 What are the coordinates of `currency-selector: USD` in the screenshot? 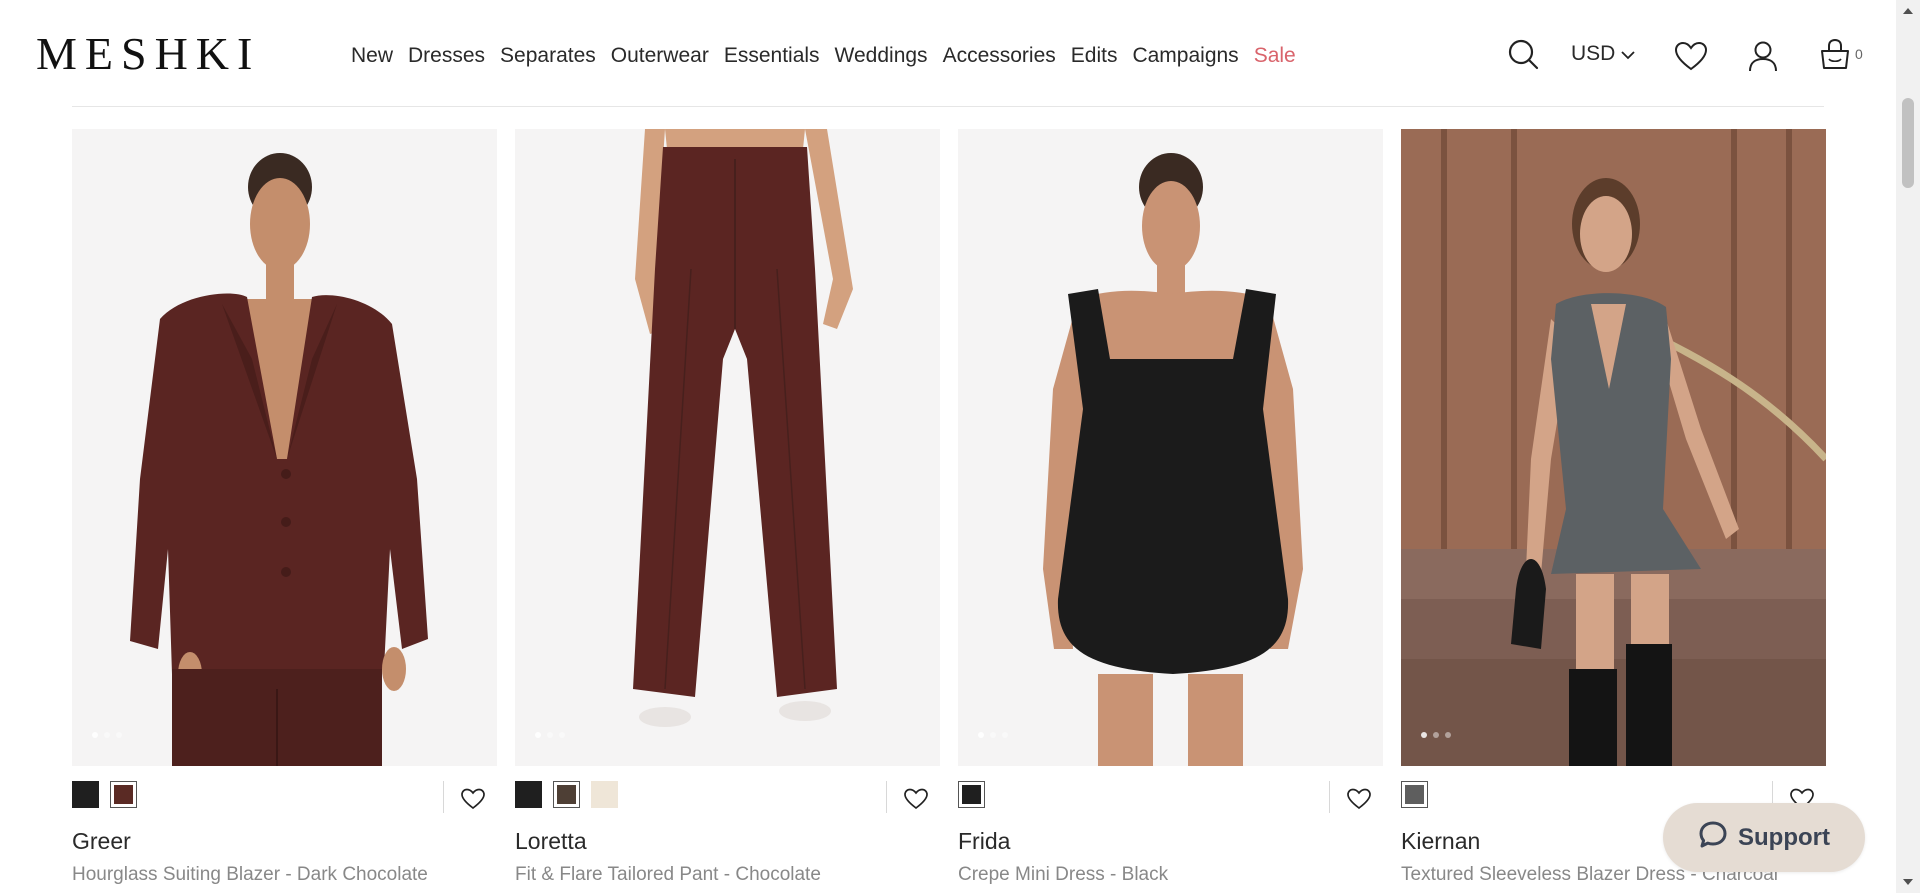 It's located at (1603, 54).